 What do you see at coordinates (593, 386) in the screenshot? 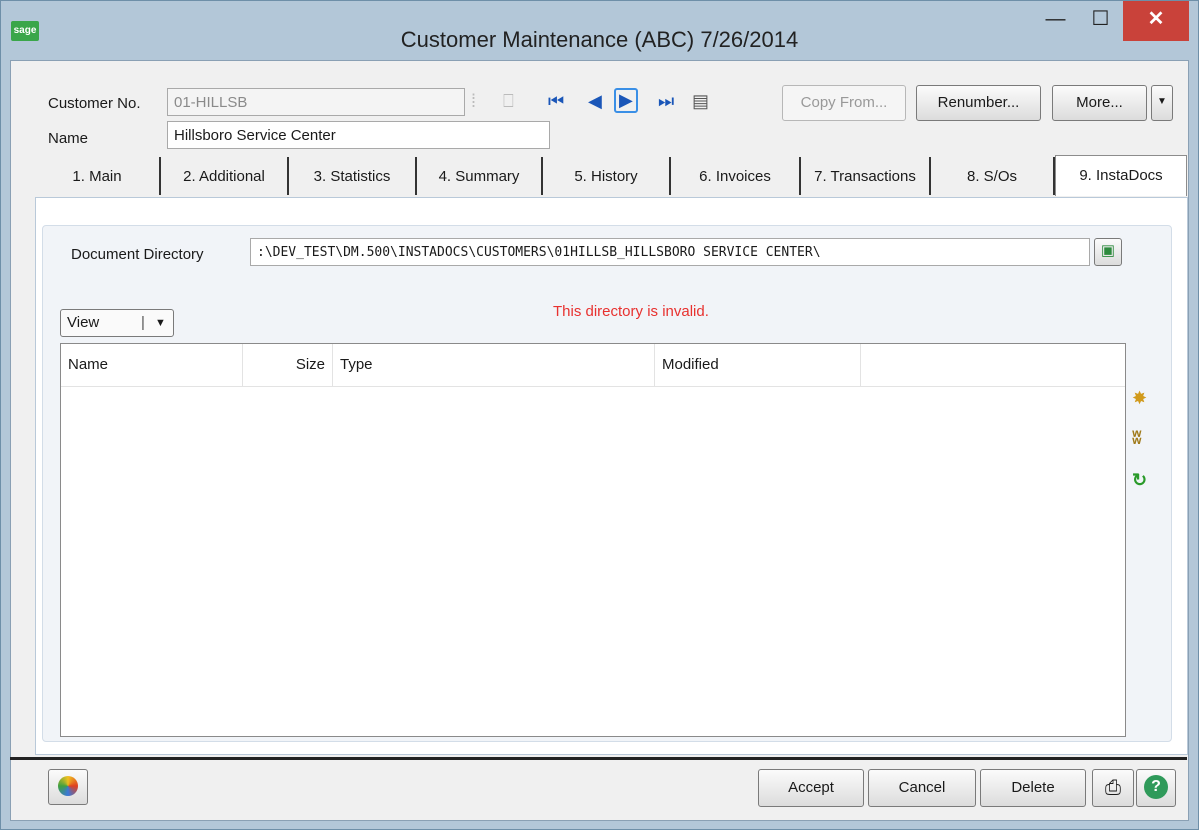
I see `header-divider` at bounding box center [593, 386].